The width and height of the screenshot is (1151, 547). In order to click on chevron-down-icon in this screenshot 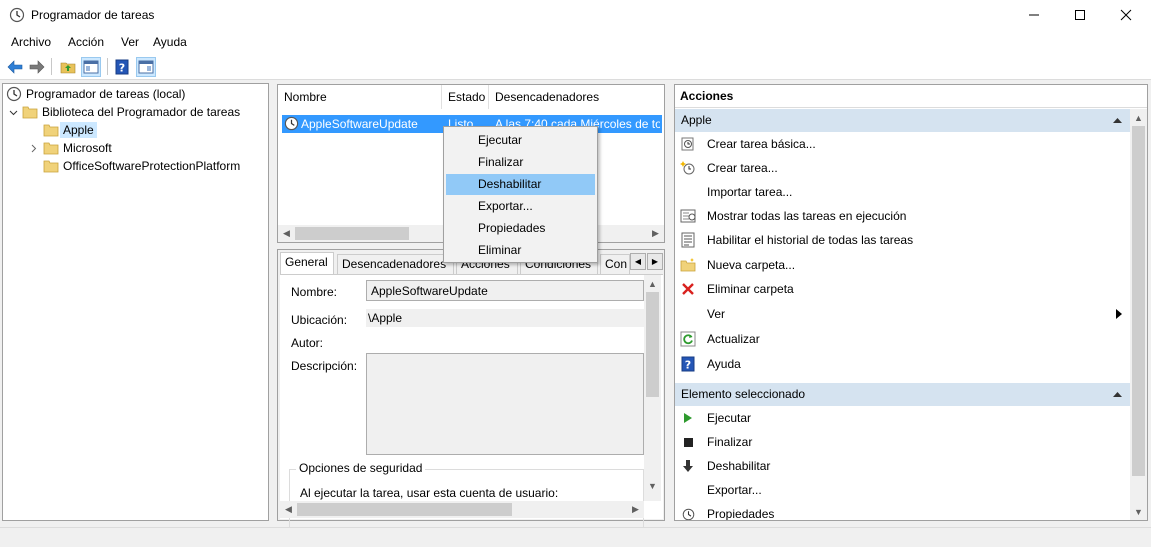, I will do `click(13, 112)`.